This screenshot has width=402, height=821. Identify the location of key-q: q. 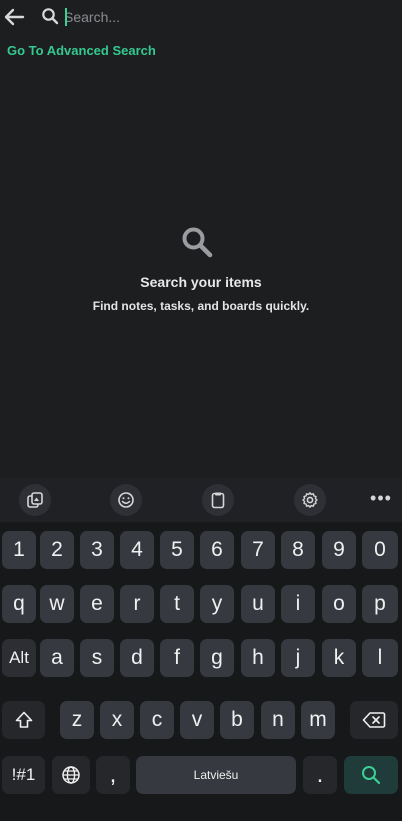
(19, 604).